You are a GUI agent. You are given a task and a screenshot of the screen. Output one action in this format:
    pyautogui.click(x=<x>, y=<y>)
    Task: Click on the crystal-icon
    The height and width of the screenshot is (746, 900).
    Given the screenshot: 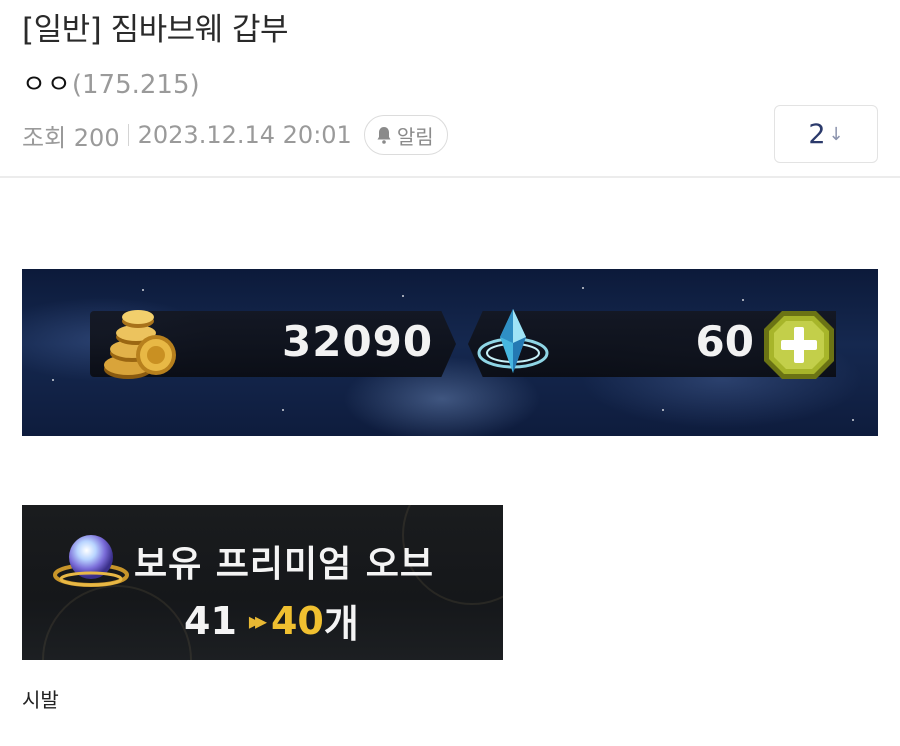 What is the action you would take?
    pyautogui.click(x=513, y=341)
    